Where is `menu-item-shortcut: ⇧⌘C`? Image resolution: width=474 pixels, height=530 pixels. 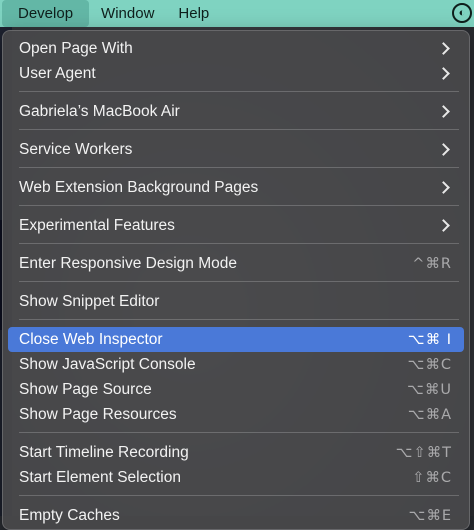 menu-item-shortcut: ⇧⌘C is located at coordinates (432, 477).